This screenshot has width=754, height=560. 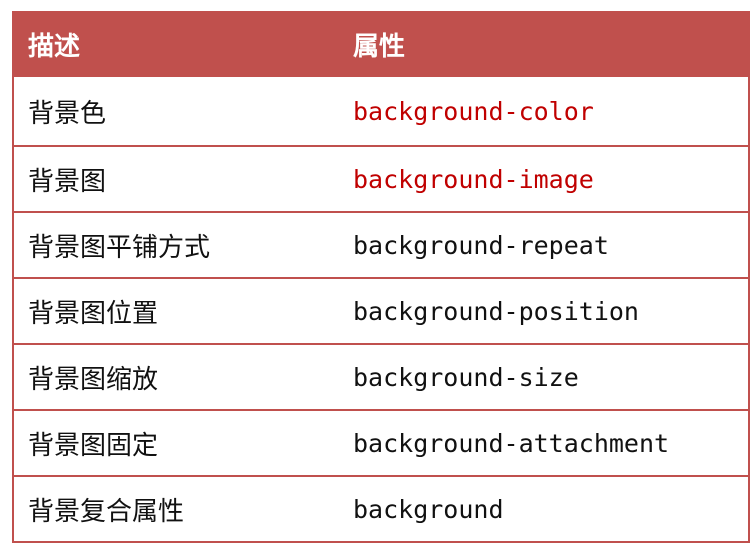 What do you see at coordinates (67, 181) in the screenshot?
I see `row-desc: 背景图` at bounding box center [67, 181].